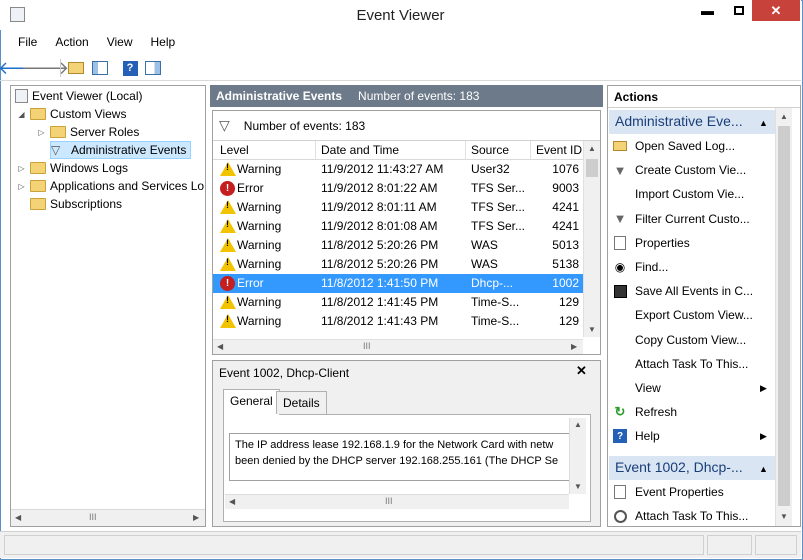 The width and height of the screenshot is (803, 560). I want to click on action-item-event-properties: Event Properties, so click(668, 492).